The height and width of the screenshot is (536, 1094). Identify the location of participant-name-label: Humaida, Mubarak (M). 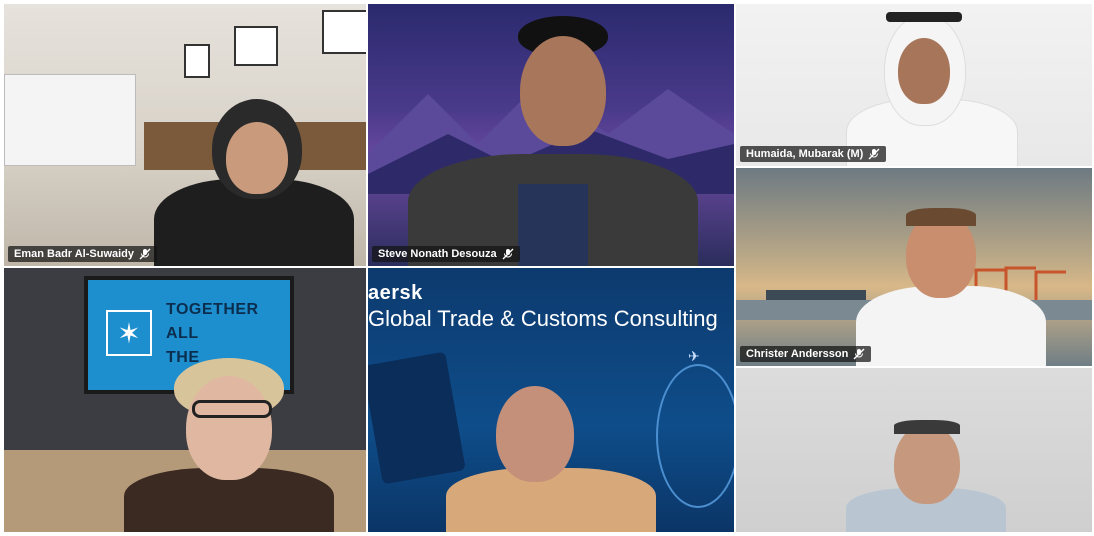
(813, 154).